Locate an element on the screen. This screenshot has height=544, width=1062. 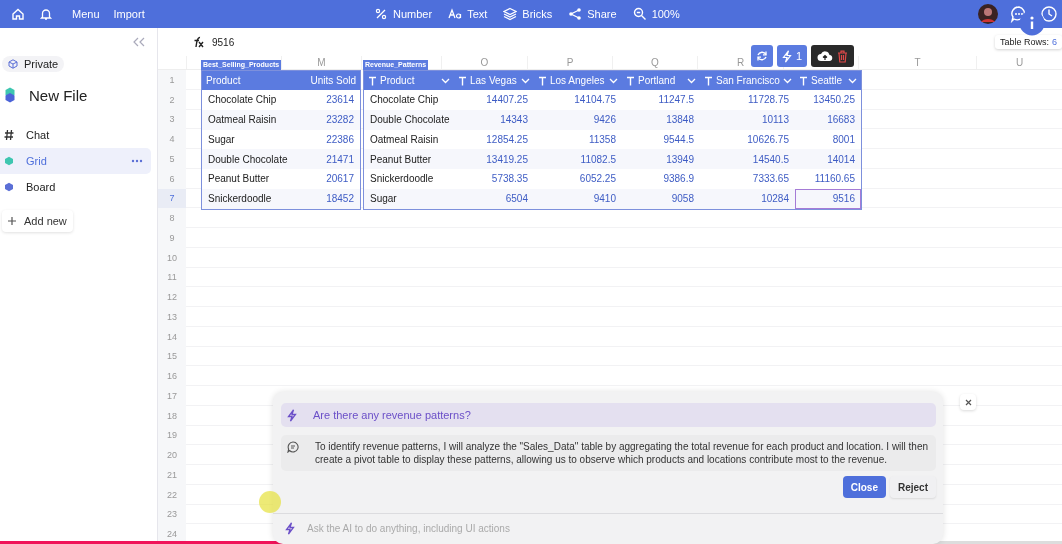
row-number: 3 is located at coordinates (172, 119).